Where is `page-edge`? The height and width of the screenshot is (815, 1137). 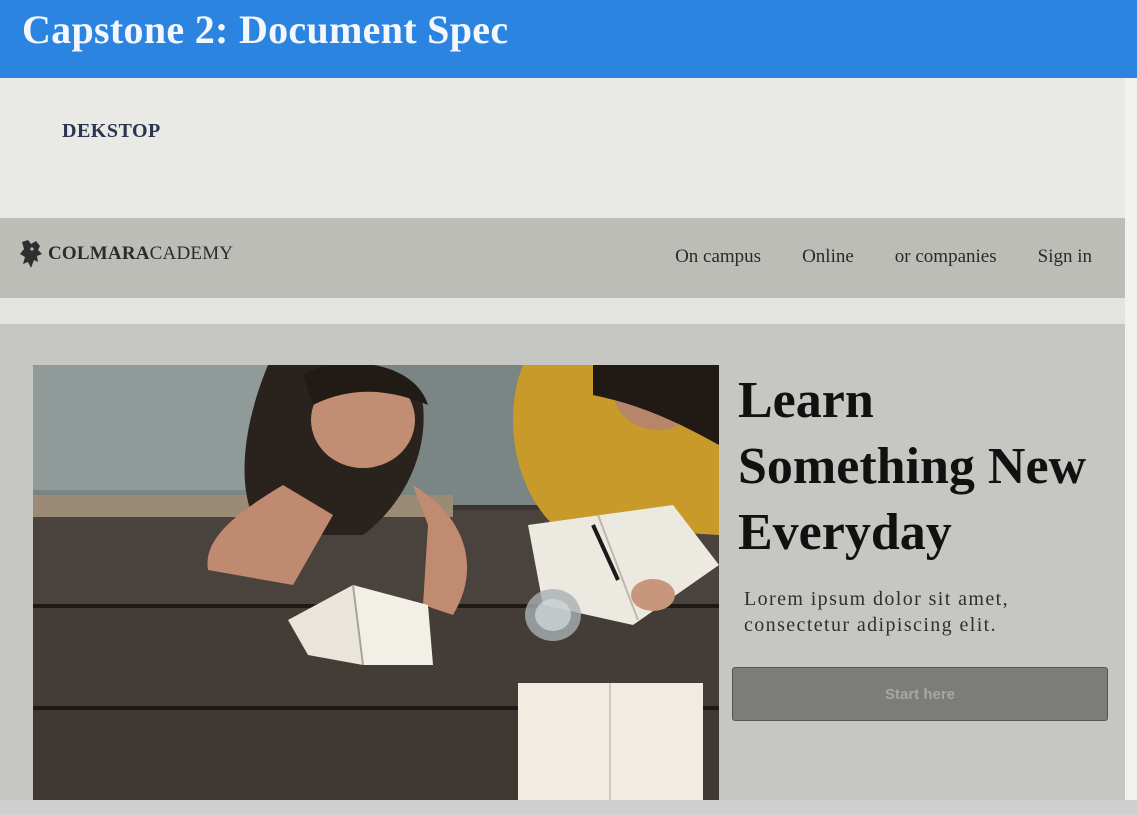 page-edge is located at coordinates (1131, 446).